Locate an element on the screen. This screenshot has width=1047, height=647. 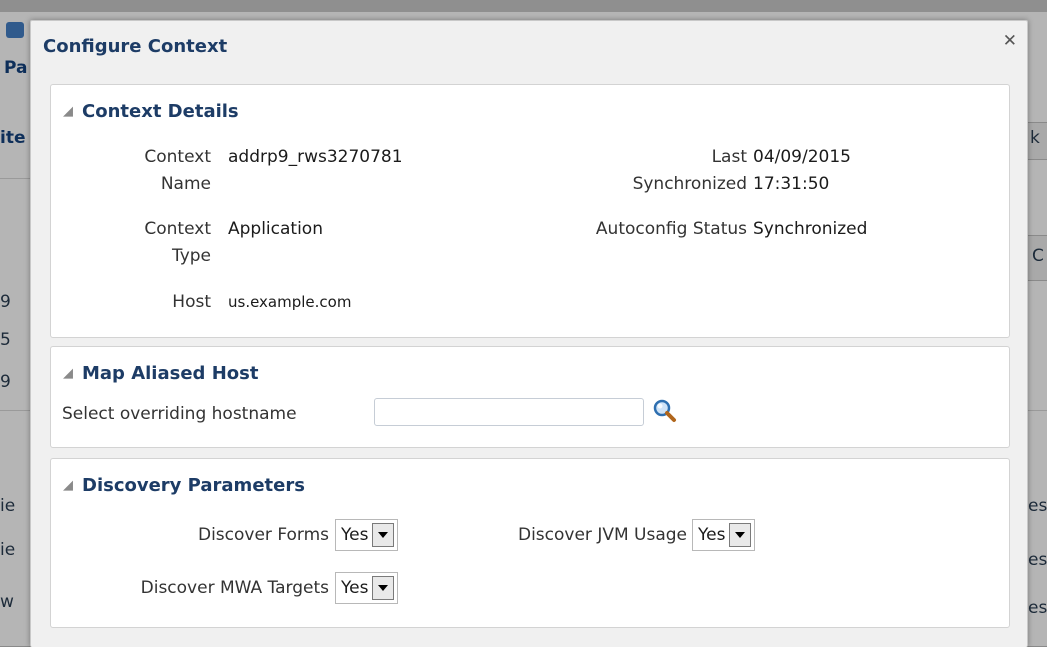
background-text: C is located at coordinates (1038, 256).